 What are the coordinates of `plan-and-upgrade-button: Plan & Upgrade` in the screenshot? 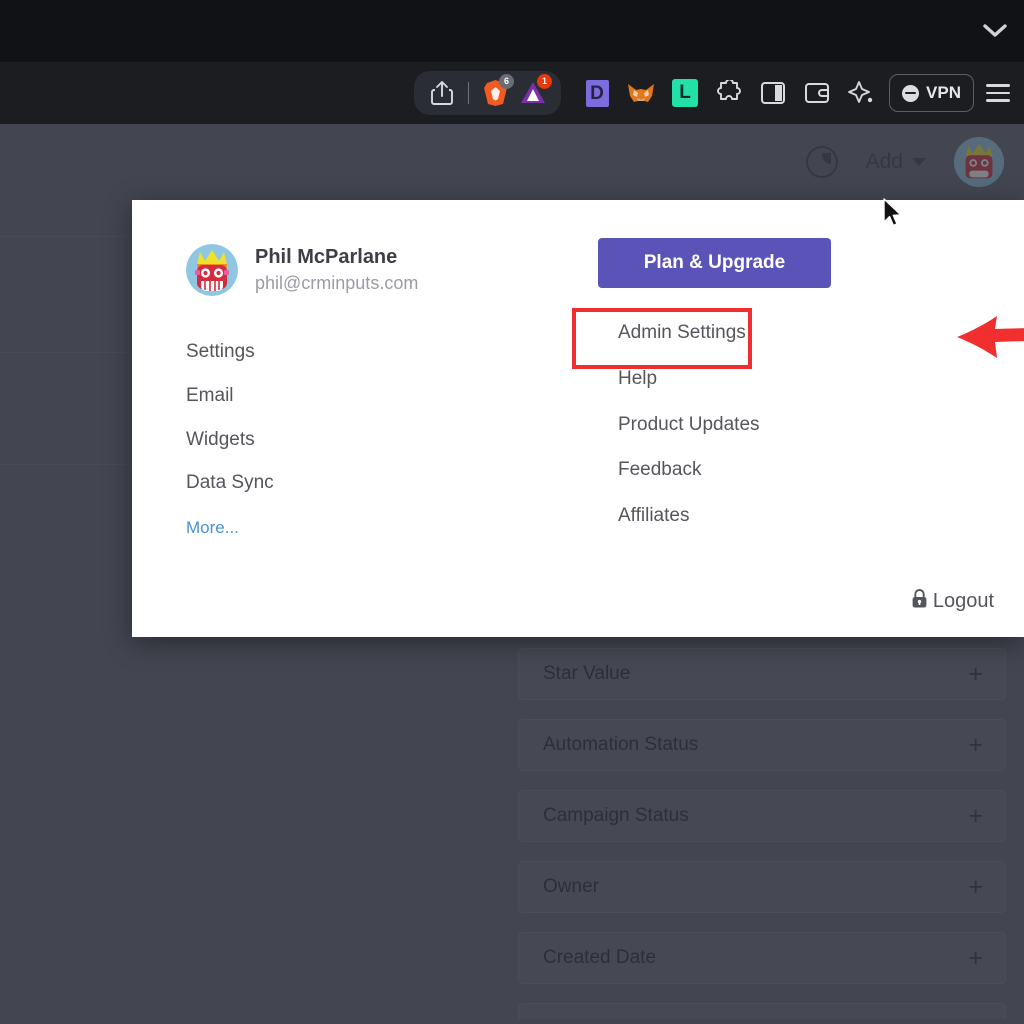 It's located at (714, 263).